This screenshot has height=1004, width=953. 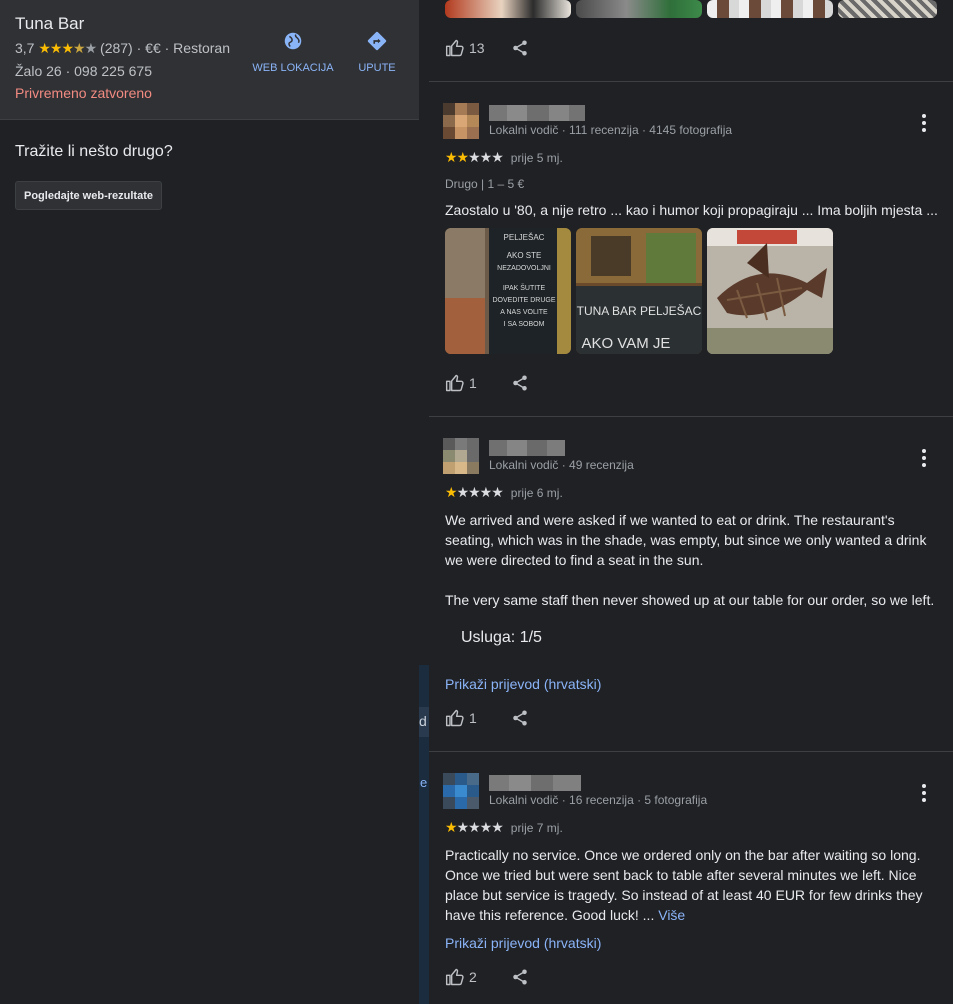 What do you see at coordinates (49, 24) in the screenshot?
I see `place-name: Tuna Bar` at bounding box center [49, 24].